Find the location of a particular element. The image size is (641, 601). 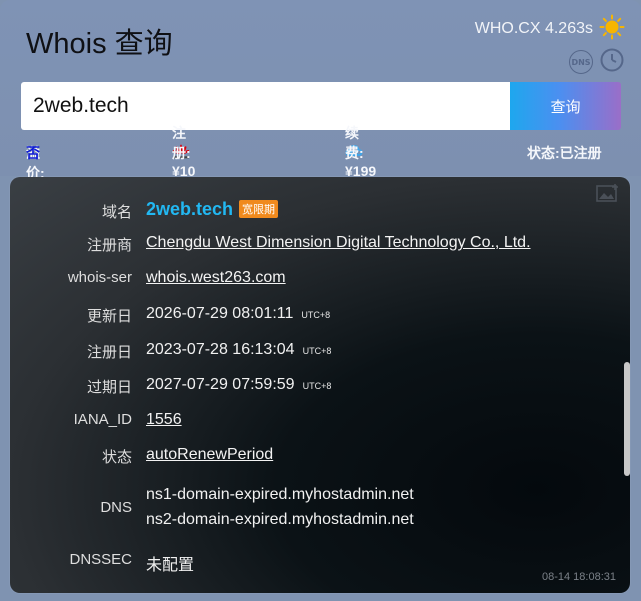

scrollbar is located at coordinates (627, 419).